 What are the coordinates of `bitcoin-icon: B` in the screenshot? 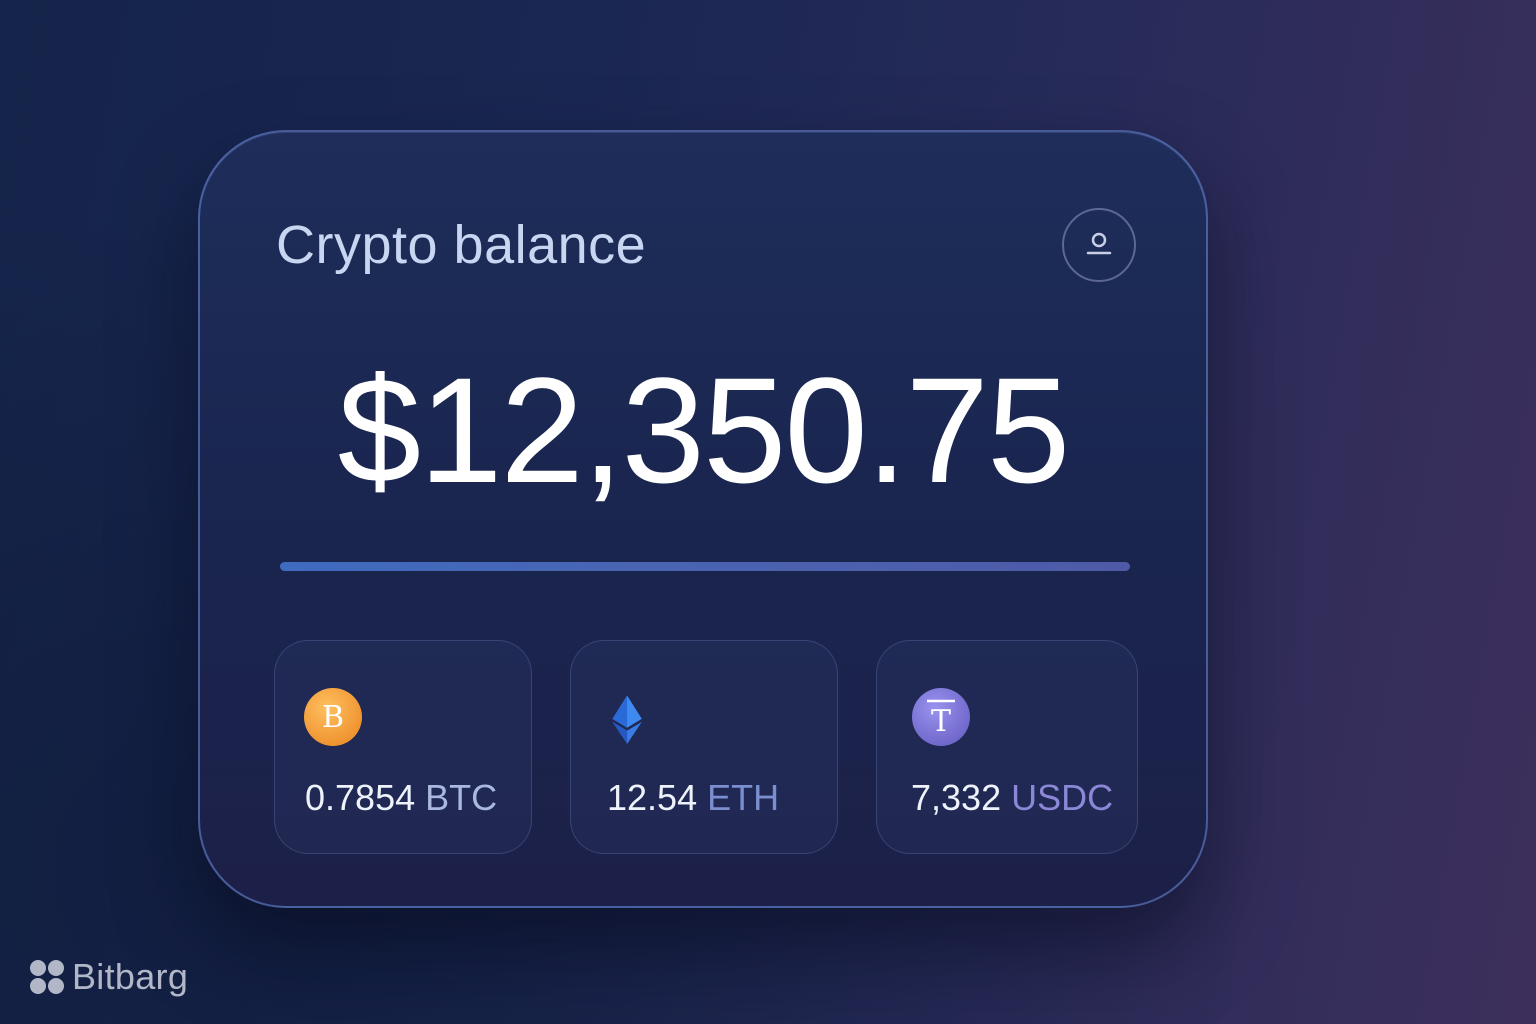 It's located at (333, 717).